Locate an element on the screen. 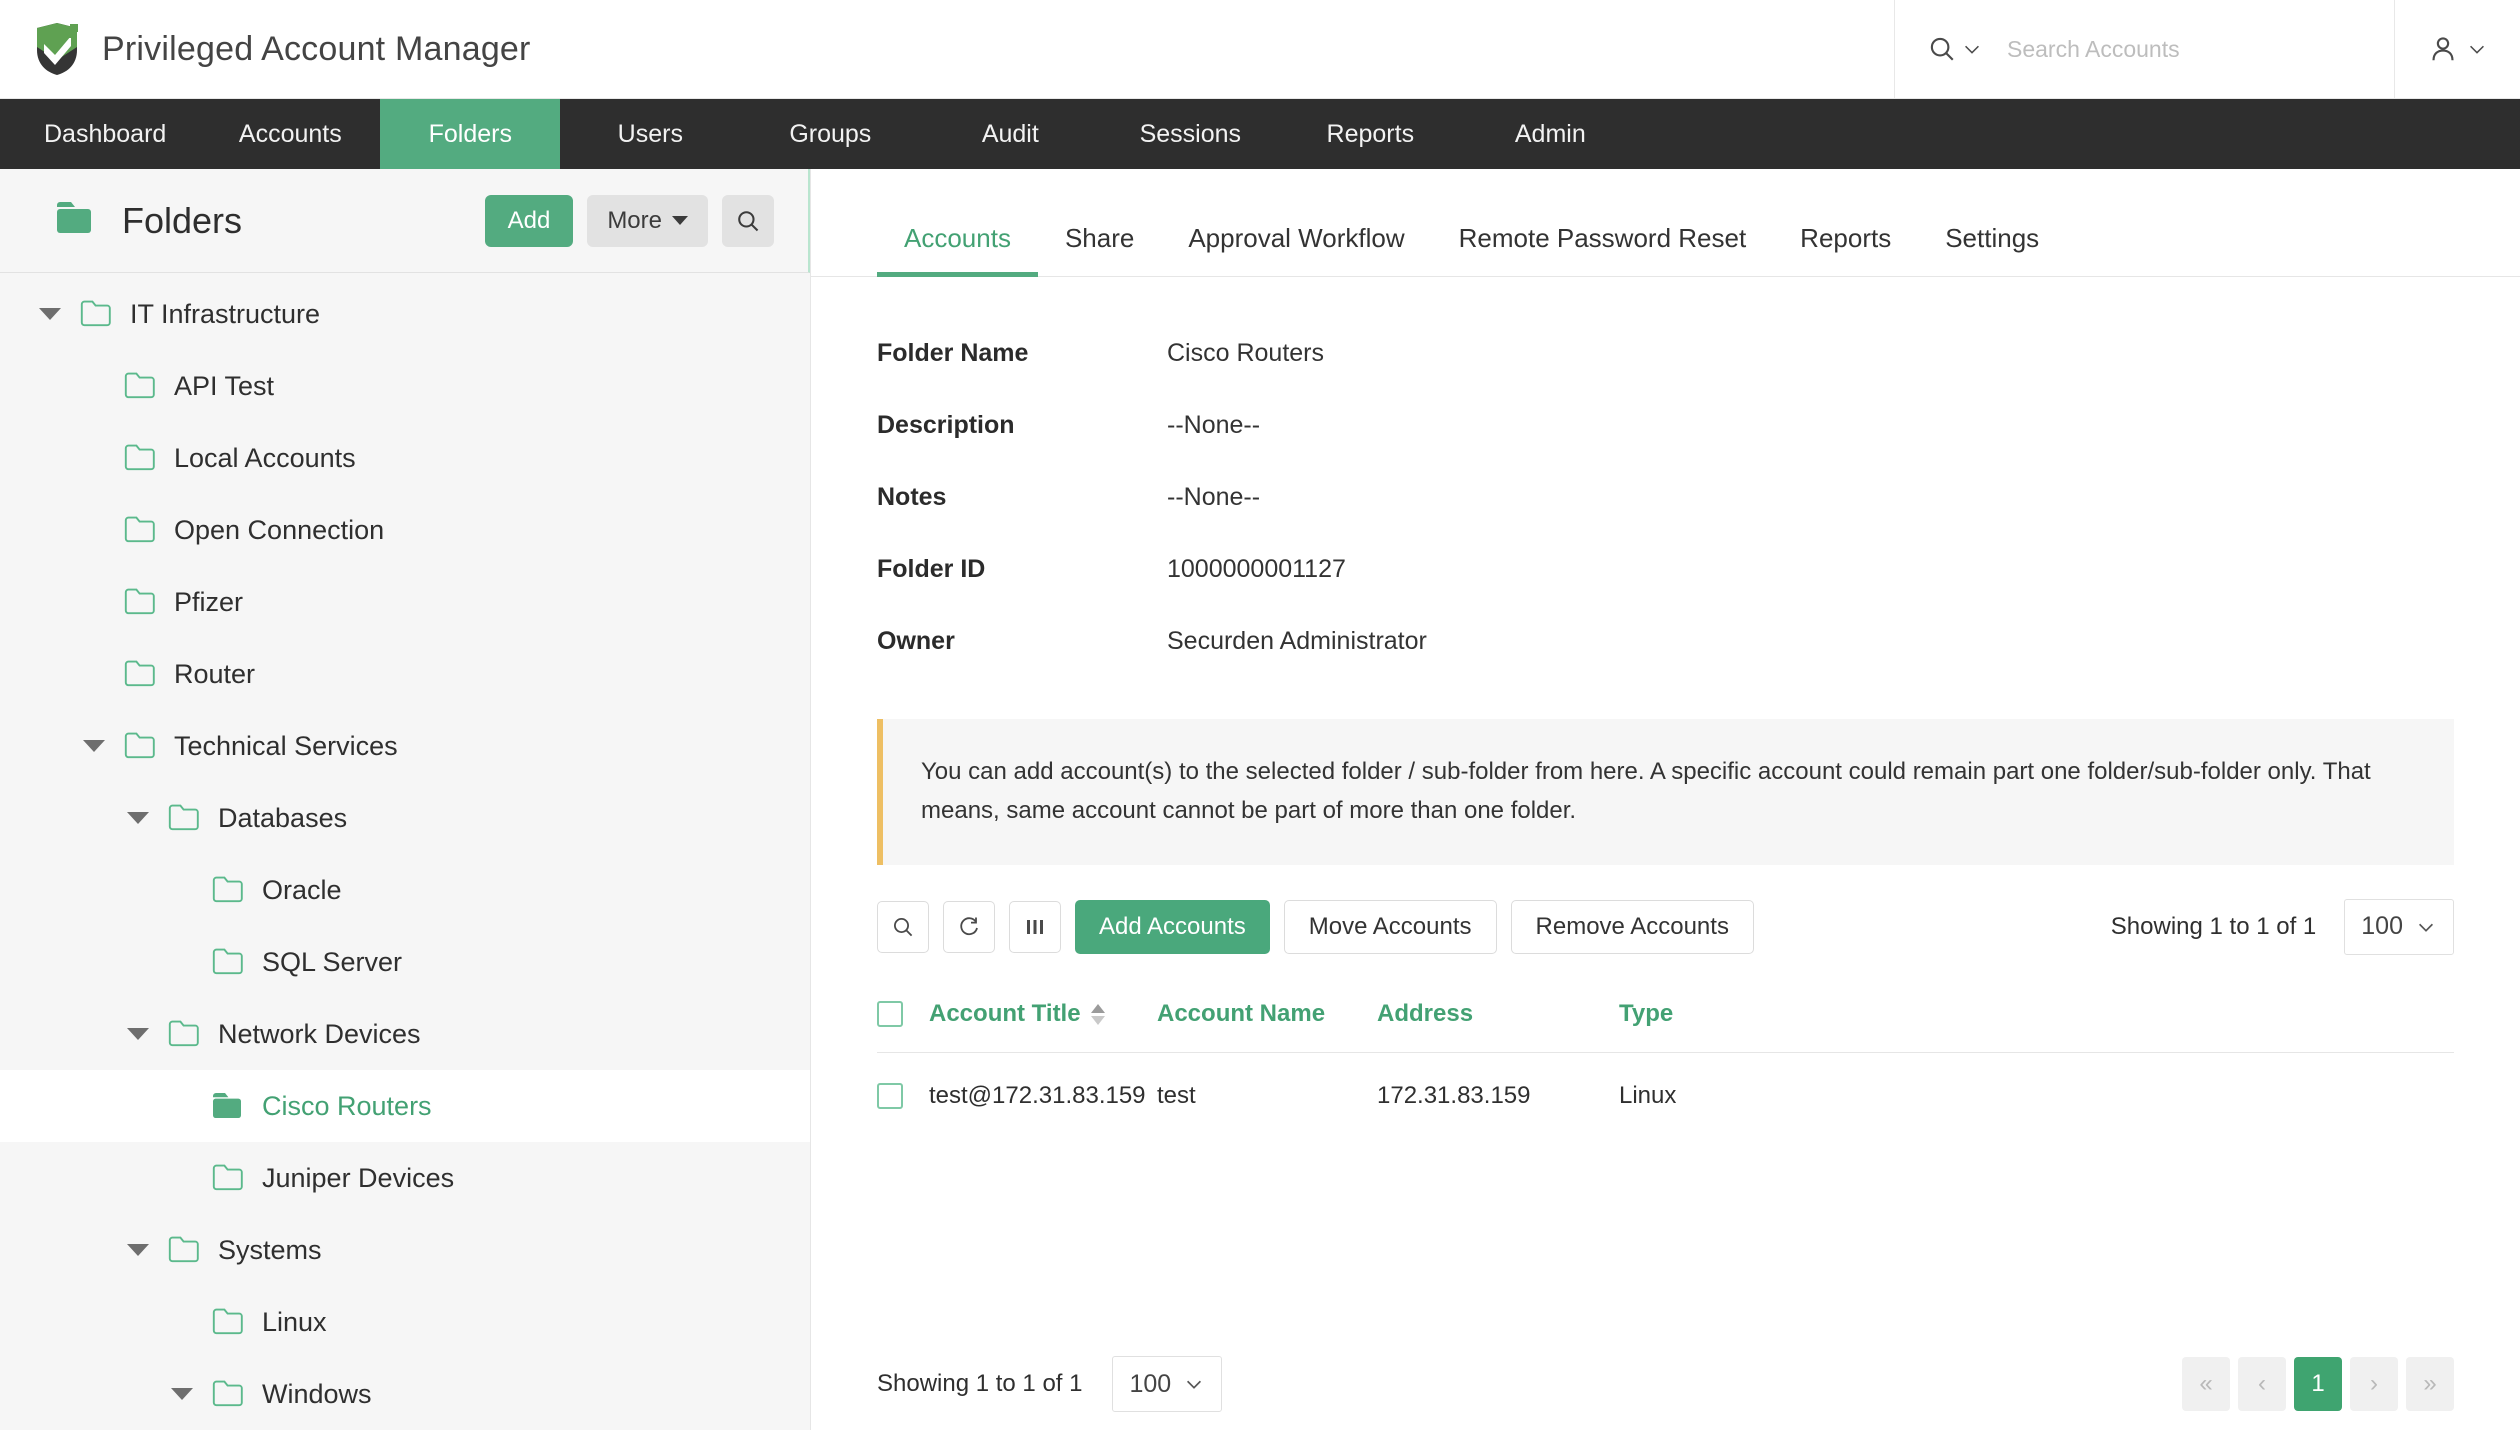 Image resolution: width=2520 pixels, height=1430 pixels. tab-approval-workflow: Approval Workflow is located at coordinates (1296, 249).